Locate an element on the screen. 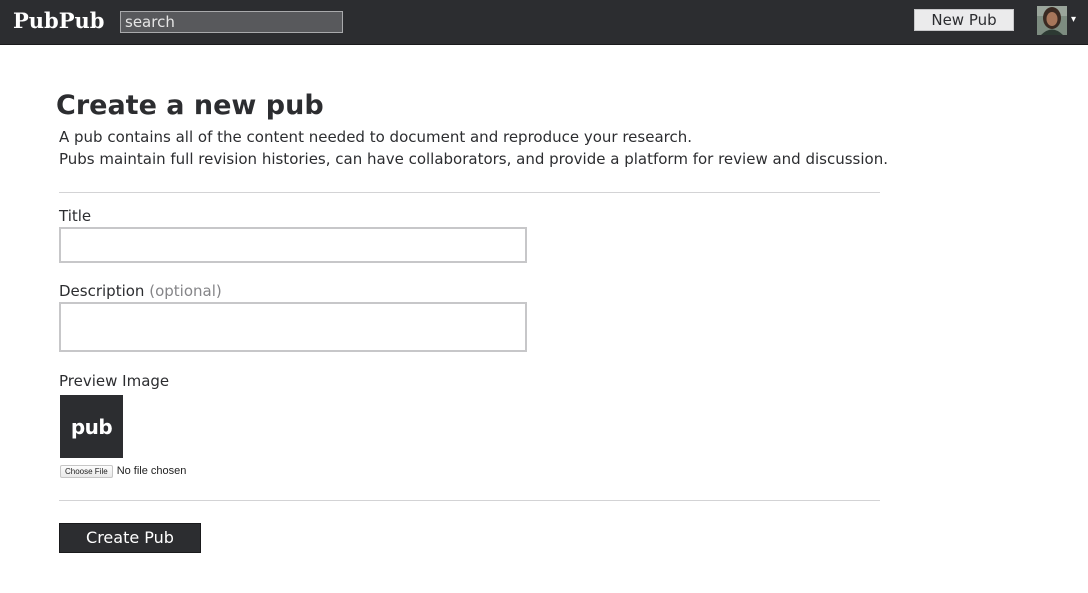  preview-image: pub is located at coordinates (91, 426).